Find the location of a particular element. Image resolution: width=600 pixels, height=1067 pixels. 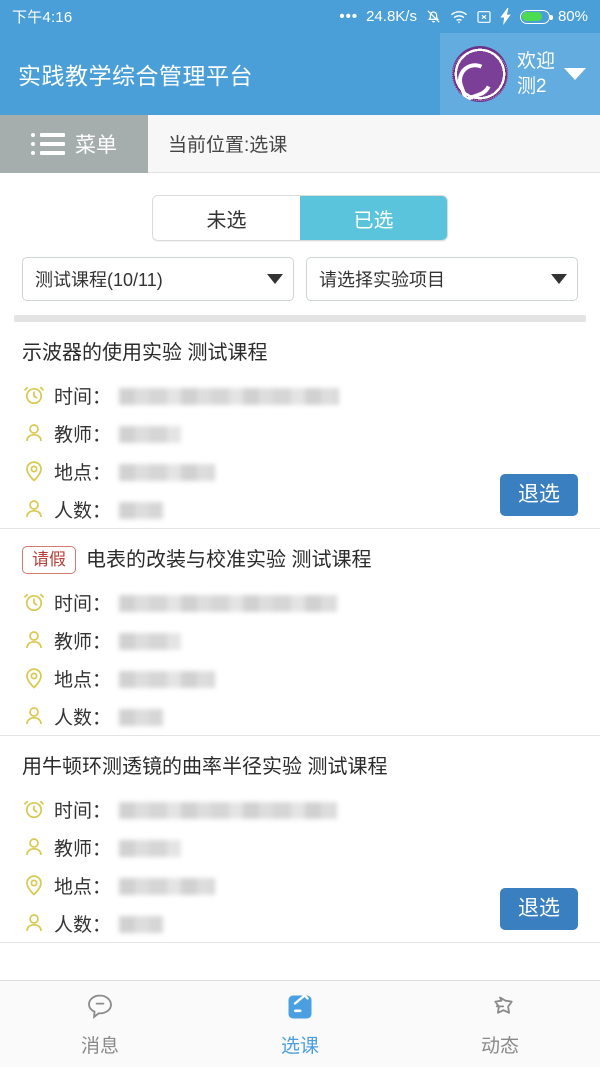

nav-label-messages: 消息 is located at coordinates (99, 1046).